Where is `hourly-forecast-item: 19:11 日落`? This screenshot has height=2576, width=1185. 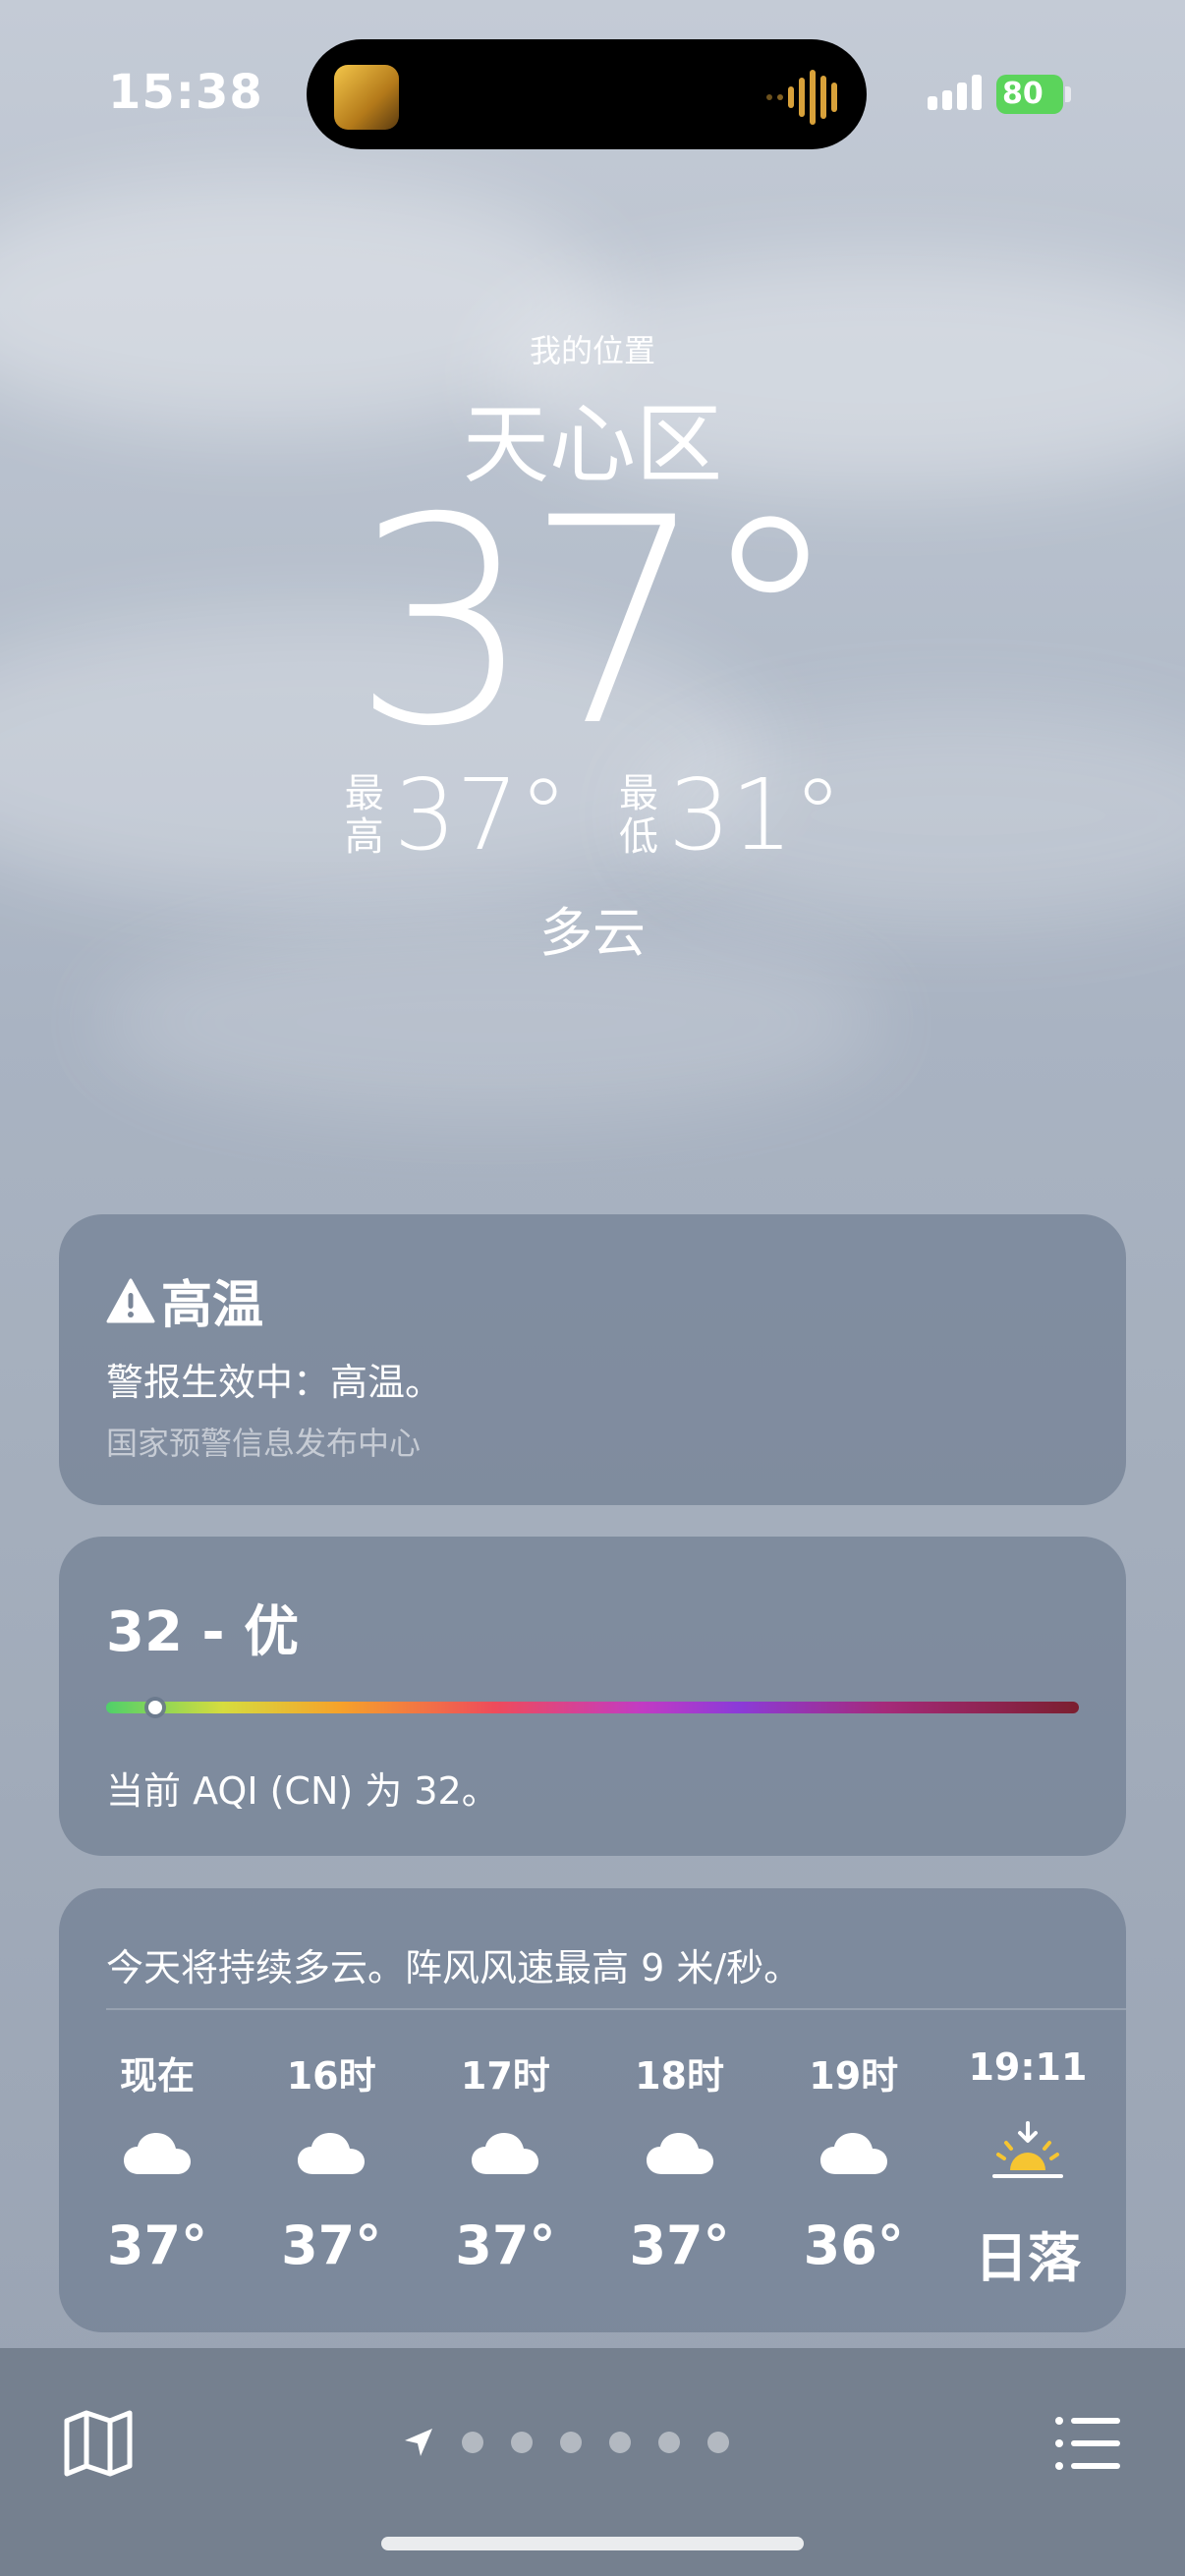 hourly-forecast-item: 19:11 日落 is located at coordinates (1027, 2168).